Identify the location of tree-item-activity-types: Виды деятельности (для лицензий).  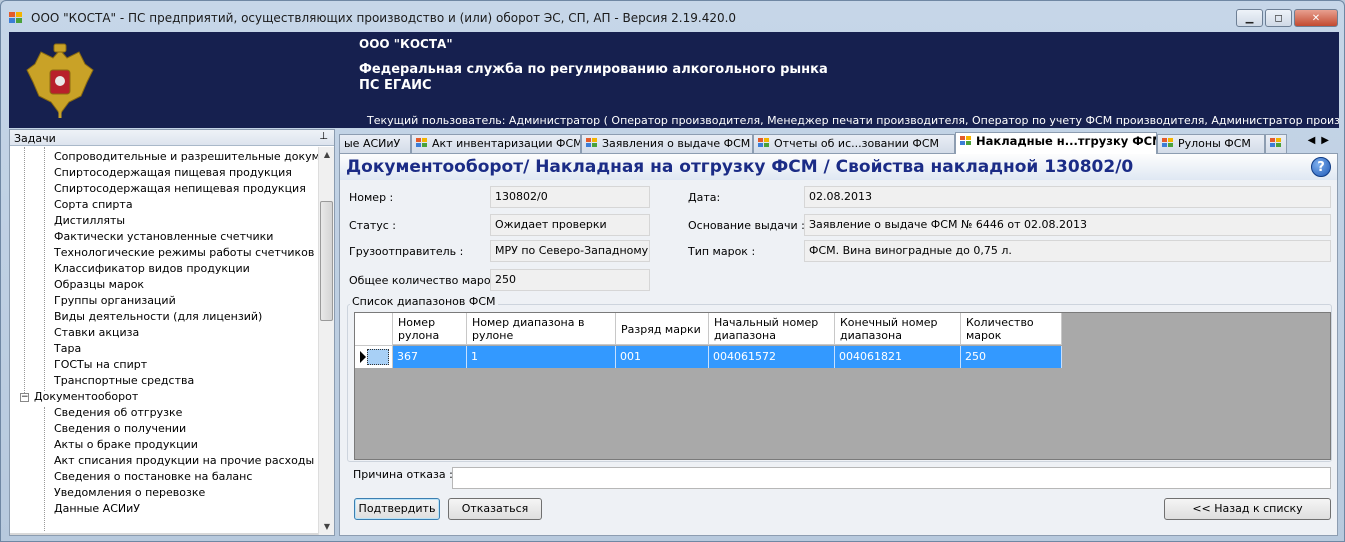
(158, 317).